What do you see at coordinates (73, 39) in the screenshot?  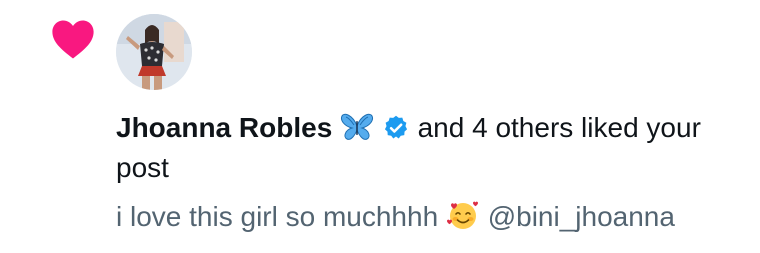 I see `heart-icon` at bounding box center [73, 39].